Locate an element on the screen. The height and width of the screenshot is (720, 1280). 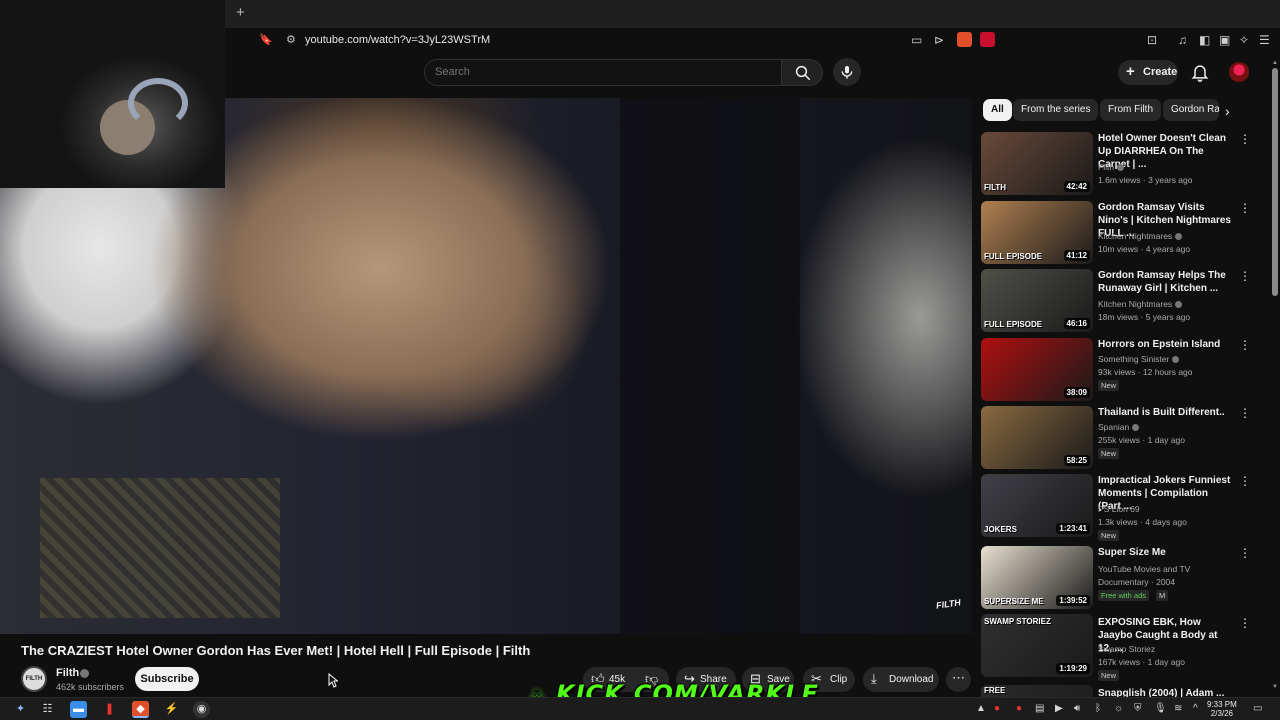
video-thumbnail: FULL EPISODE 41:12 is located at coordinates (1037, 232).